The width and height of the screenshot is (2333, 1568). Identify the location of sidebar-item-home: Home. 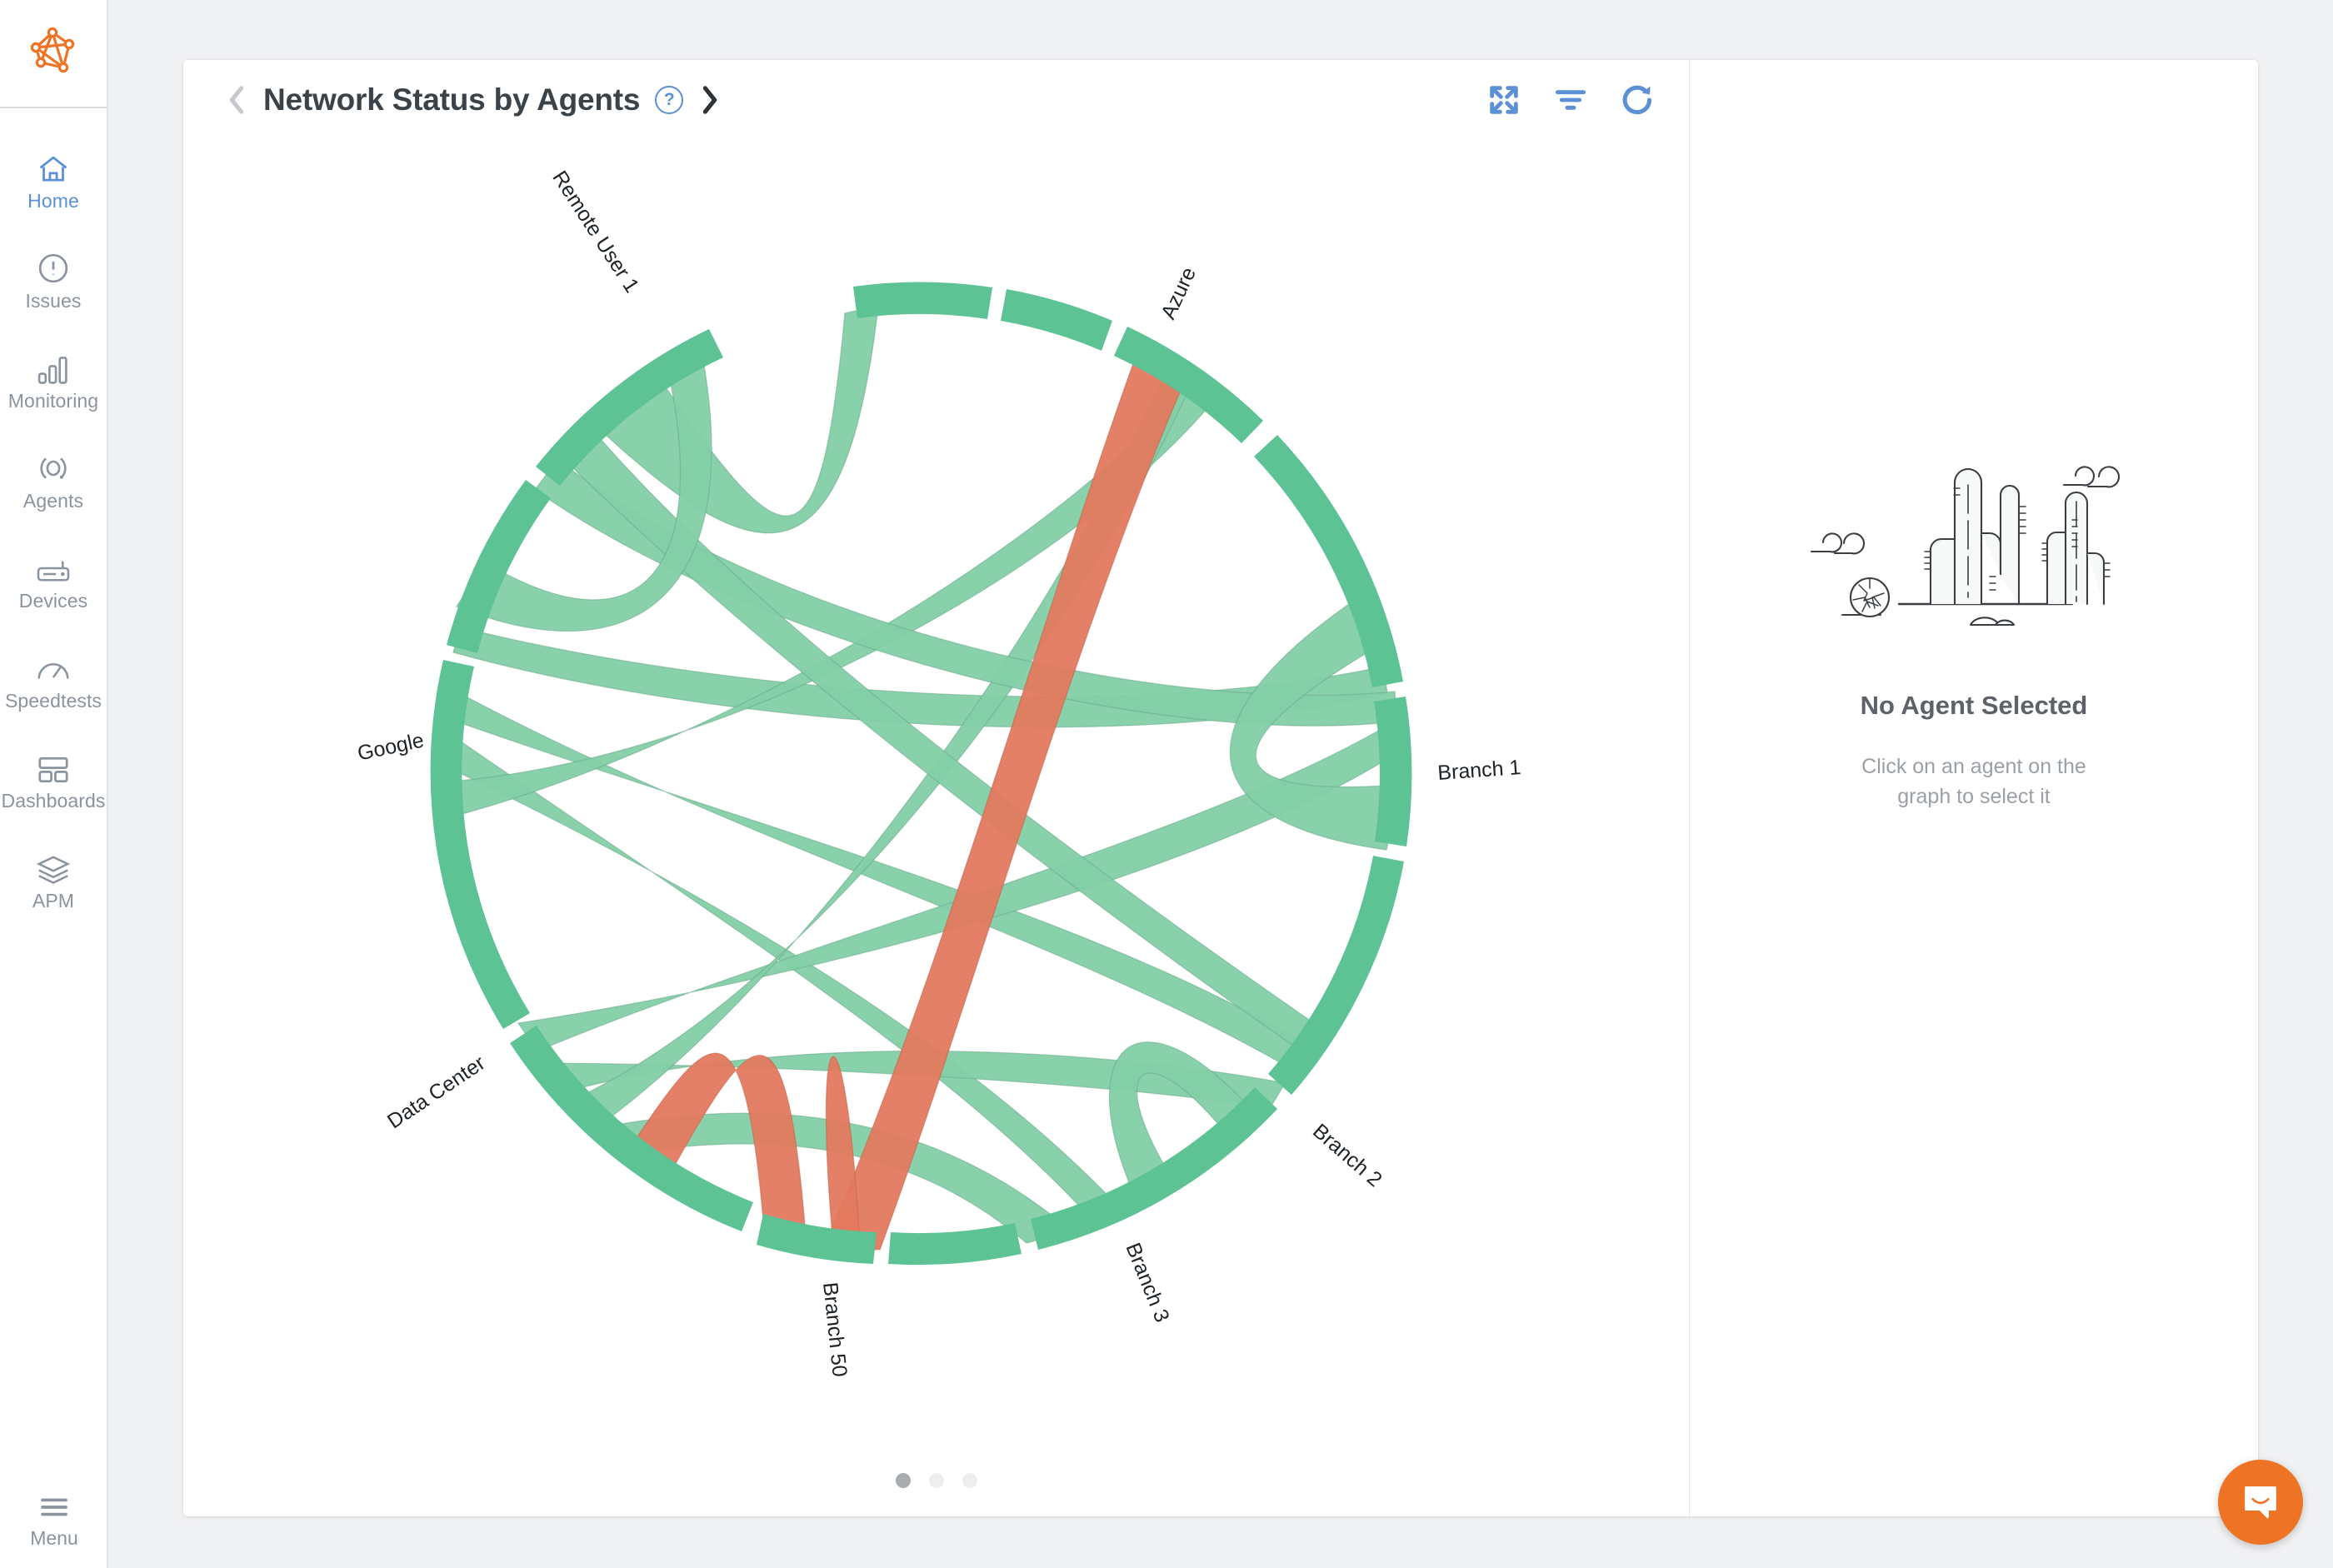
(53, 180).